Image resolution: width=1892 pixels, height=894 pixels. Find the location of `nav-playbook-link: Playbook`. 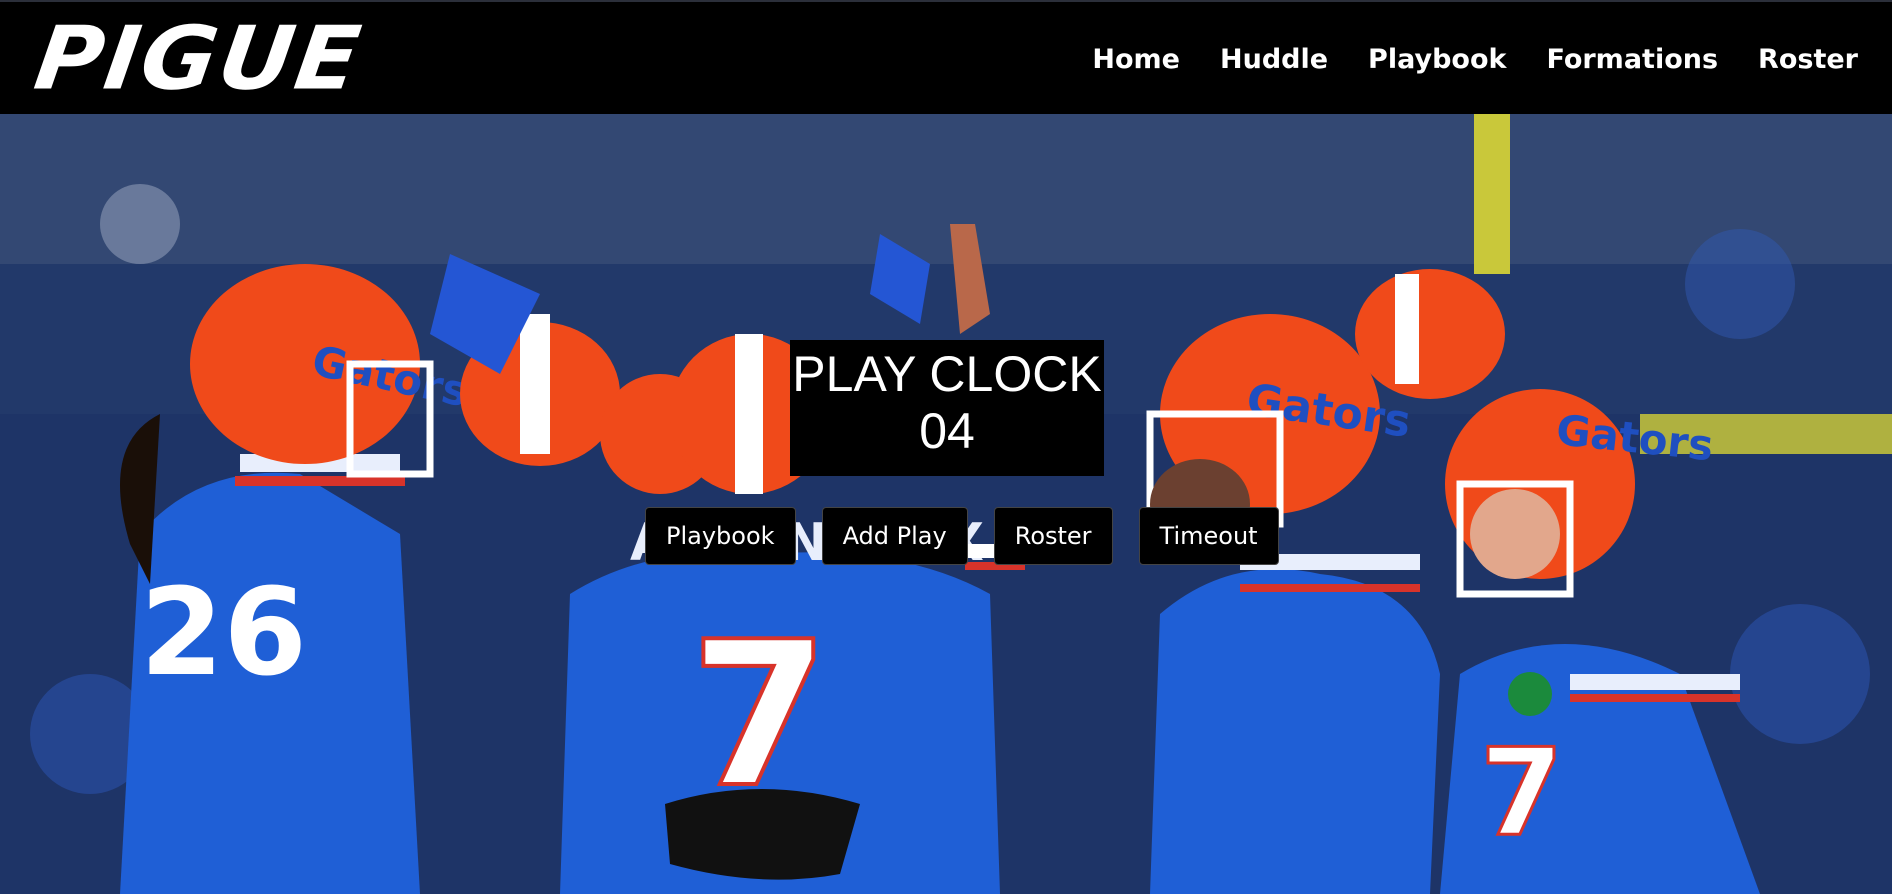

nav-playbook-link: Playbook is located at coordinates (1437, 59).